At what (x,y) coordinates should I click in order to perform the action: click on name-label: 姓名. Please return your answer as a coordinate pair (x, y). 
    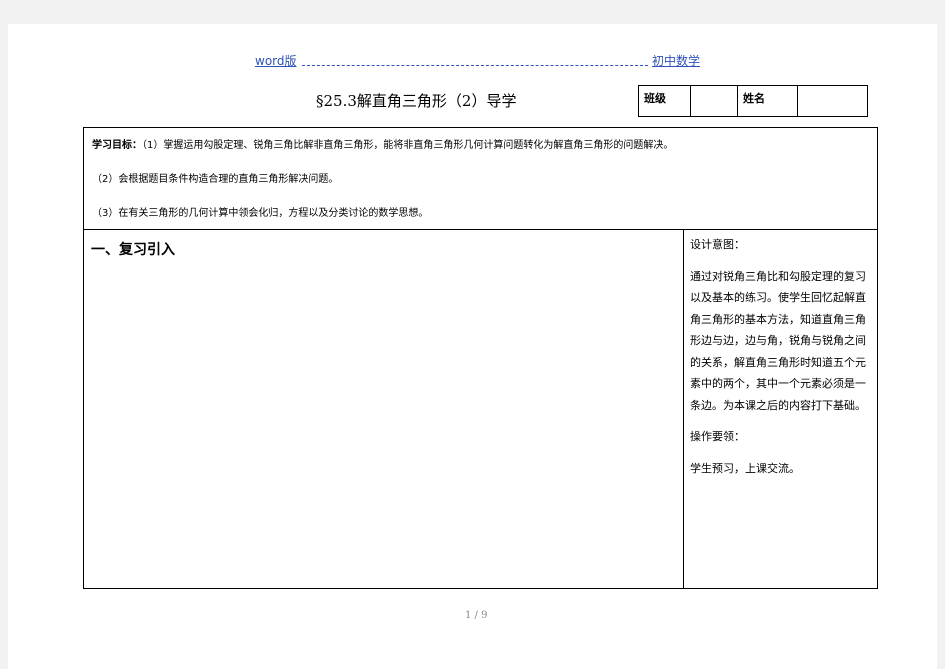
    Looking at the image, I should click on (768, 101).